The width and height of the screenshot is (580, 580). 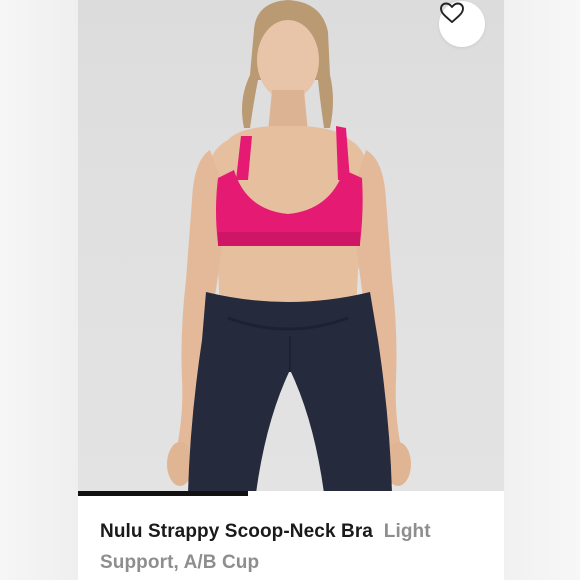 I want to click on left-backdrop, so click(x=39, y=290).